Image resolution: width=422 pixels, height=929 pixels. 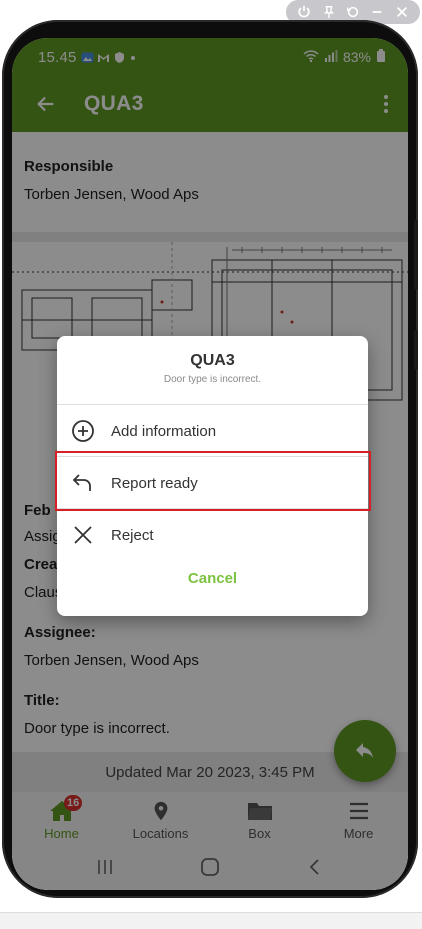 I want to click on power-icon, so click(x=304, y=12).